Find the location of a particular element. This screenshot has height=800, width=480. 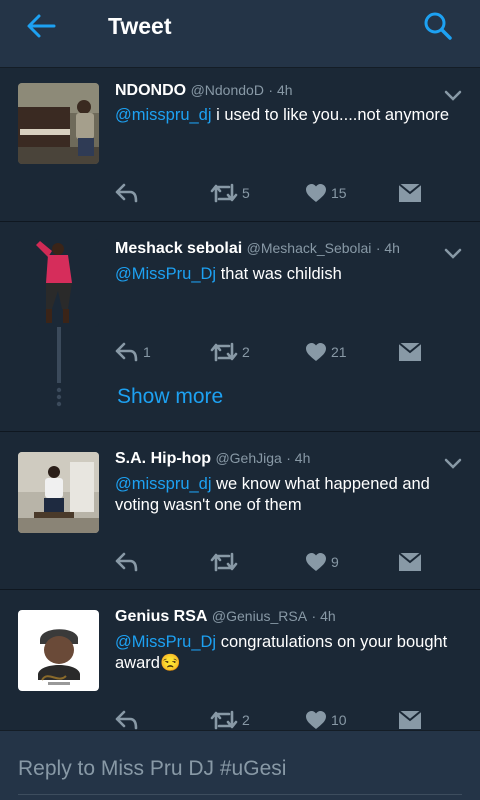

like-button: 10 is located at coordinates (326, 720).